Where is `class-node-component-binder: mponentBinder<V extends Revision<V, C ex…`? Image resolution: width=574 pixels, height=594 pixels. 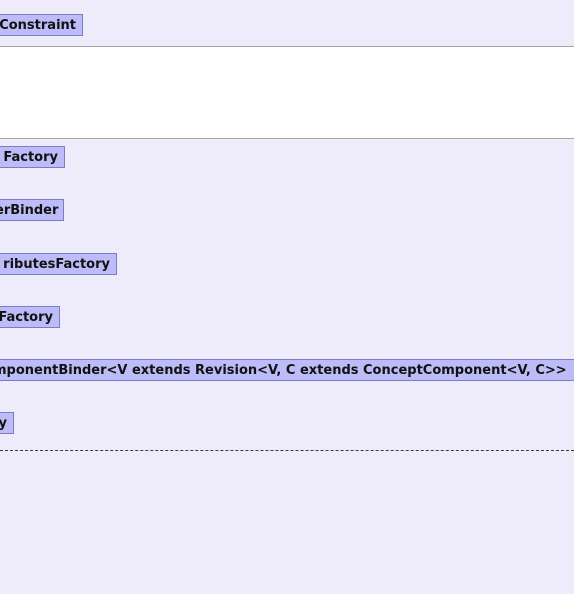
class-node-component-binder: mponentBinder<V extends Revision<V, C ex… is located at coordinates (287, 370).